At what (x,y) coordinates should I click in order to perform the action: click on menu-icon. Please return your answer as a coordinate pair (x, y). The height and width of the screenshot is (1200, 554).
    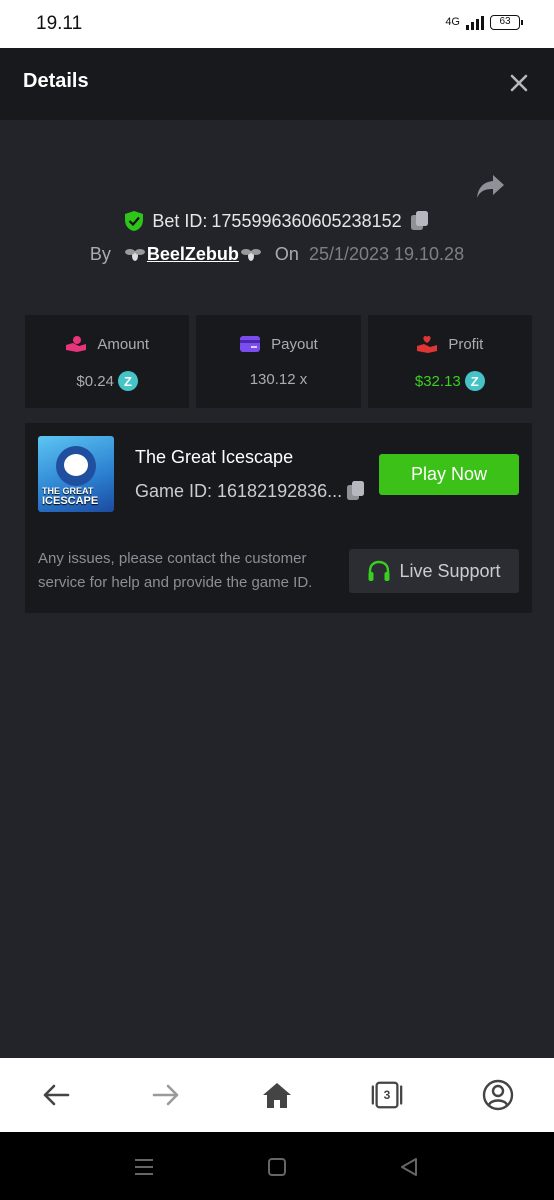
    Looking at the image, I should click on (144, 1167).